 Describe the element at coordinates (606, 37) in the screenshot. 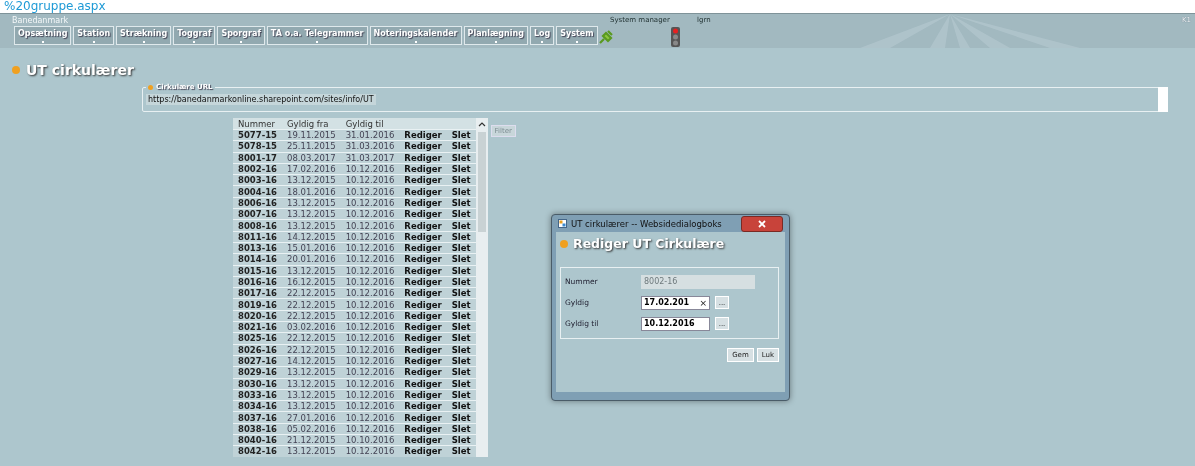

I see `plug-icon` at that location.